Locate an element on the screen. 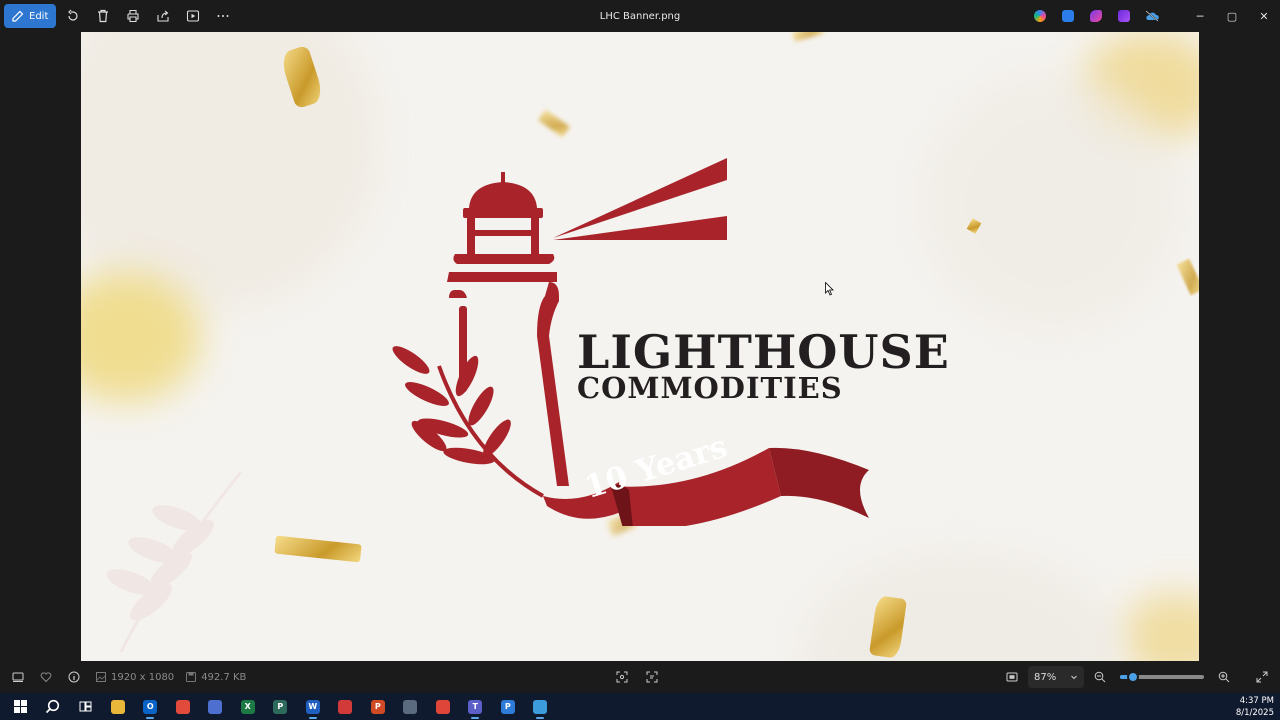  taskbar-app-outlook: O is located at coordinates (150, 706).